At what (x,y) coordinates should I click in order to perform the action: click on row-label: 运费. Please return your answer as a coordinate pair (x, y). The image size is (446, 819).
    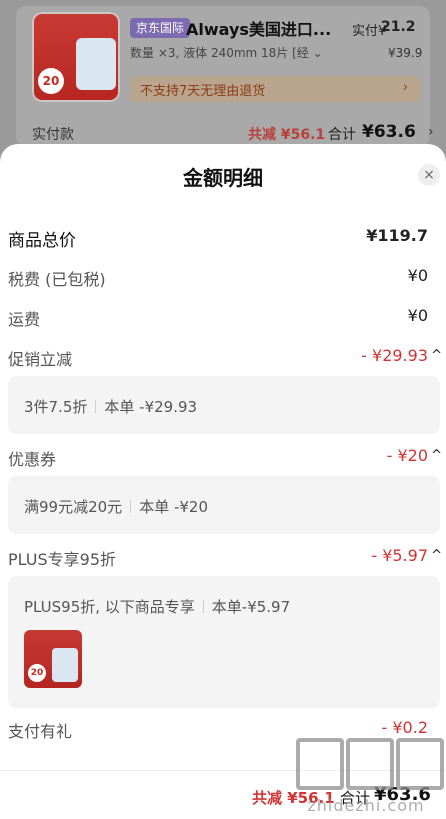
    Looking at the image, I should click on (24, 319).